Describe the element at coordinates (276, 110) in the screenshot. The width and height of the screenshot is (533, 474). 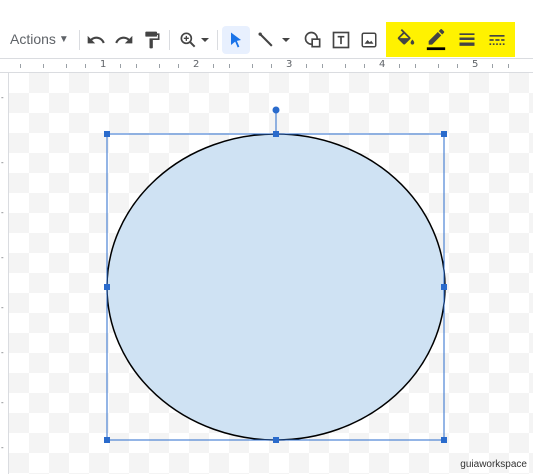
I see `rotate-handle` at that location.